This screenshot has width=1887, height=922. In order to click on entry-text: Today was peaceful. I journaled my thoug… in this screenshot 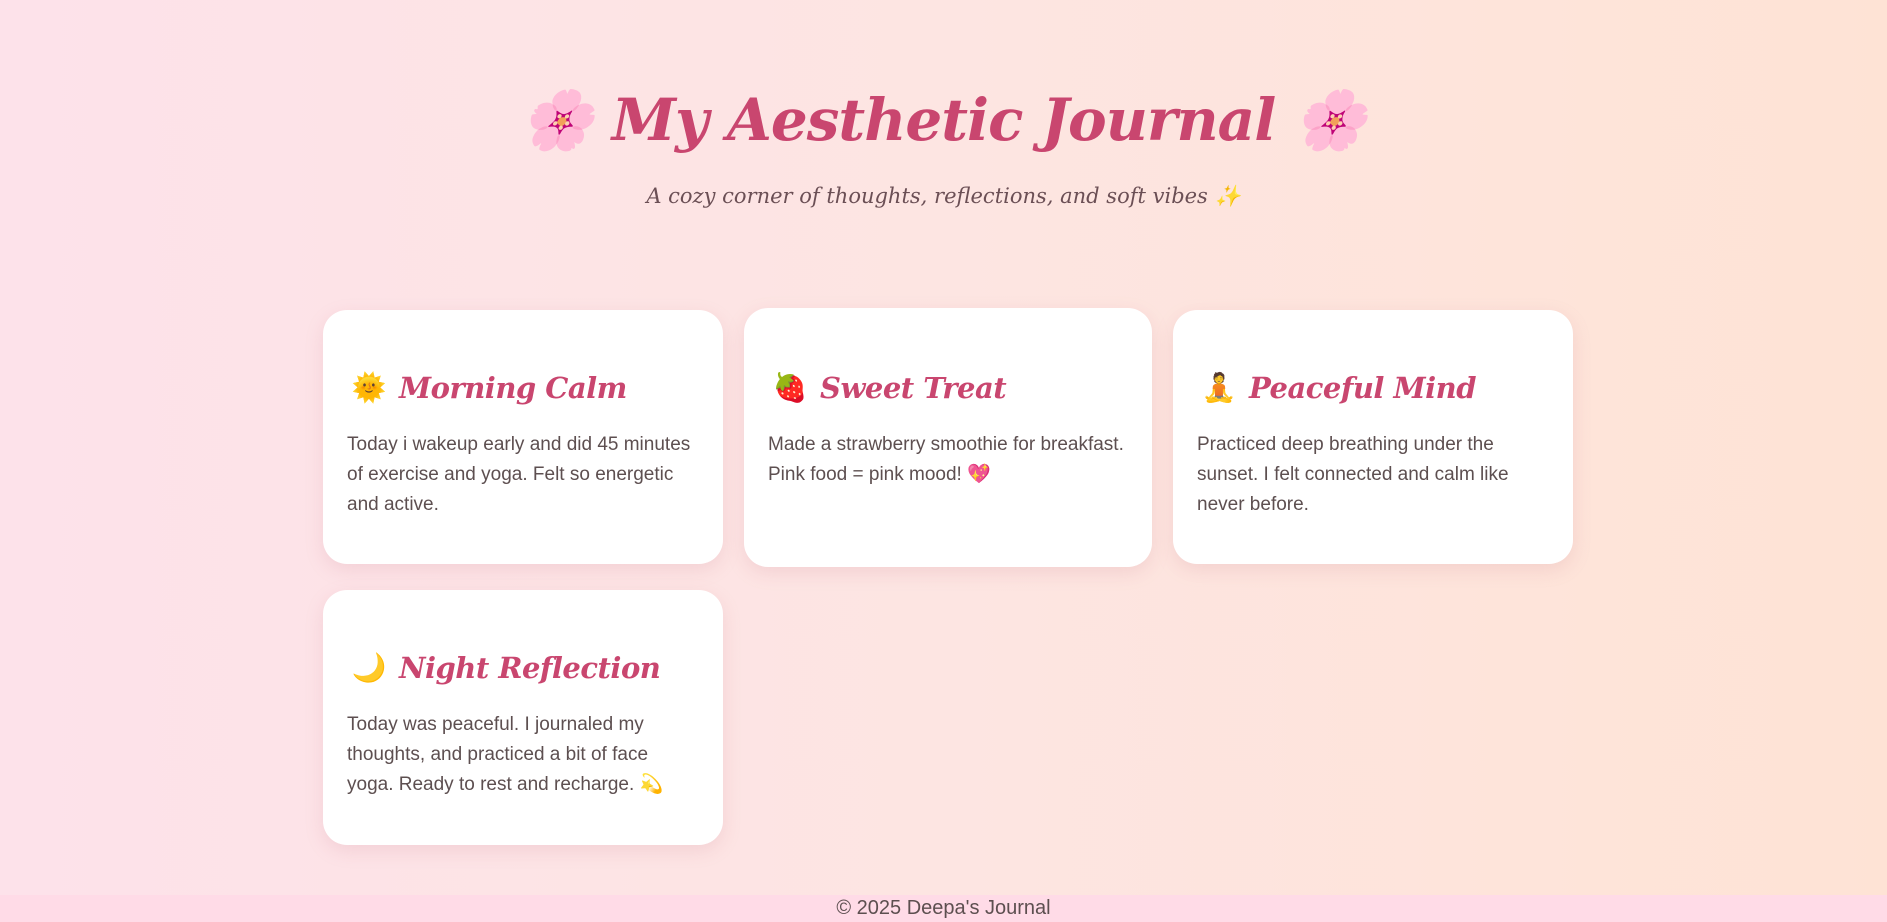, I will do `click(505, 754)`.